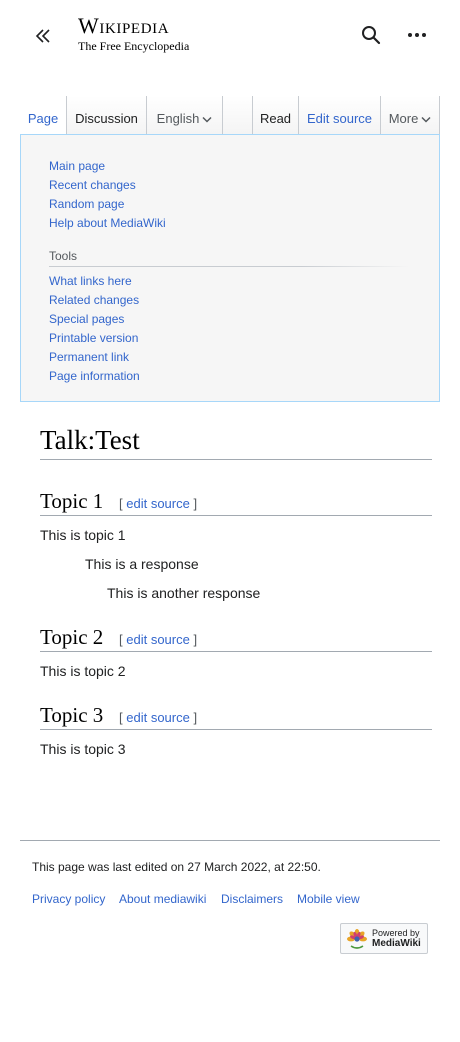  What do you see at coordinates (72, 501) in the screenshot?
I see `section-heading-topic-1: Topic 1` at bounding box center [72, 501].